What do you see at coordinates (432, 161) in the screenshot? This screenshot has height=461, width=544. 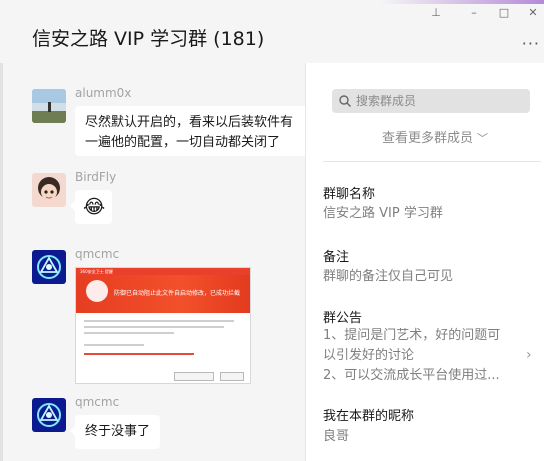 I see `divider` at bounding box center [432, 161].